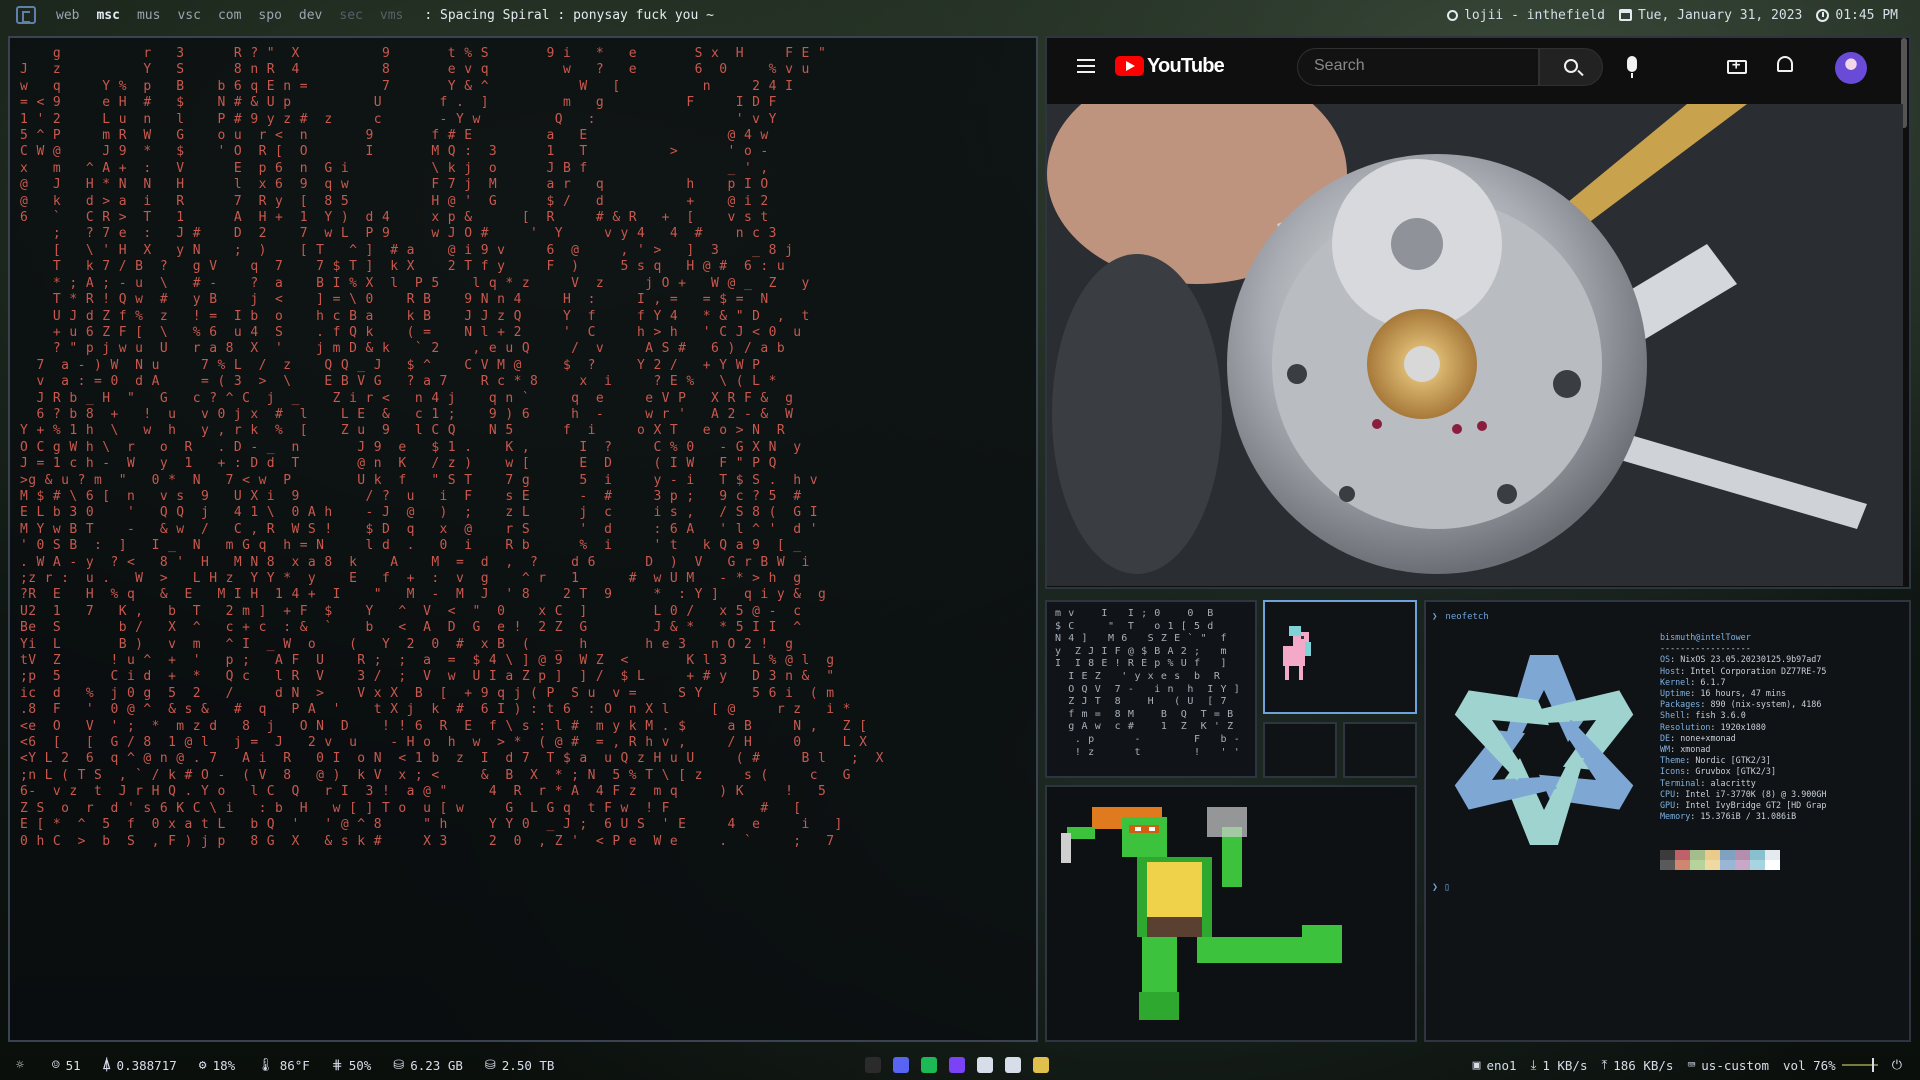 The image size is (1920, 1080). I want to click on sprite-viewer-window, so click(1231, 913).